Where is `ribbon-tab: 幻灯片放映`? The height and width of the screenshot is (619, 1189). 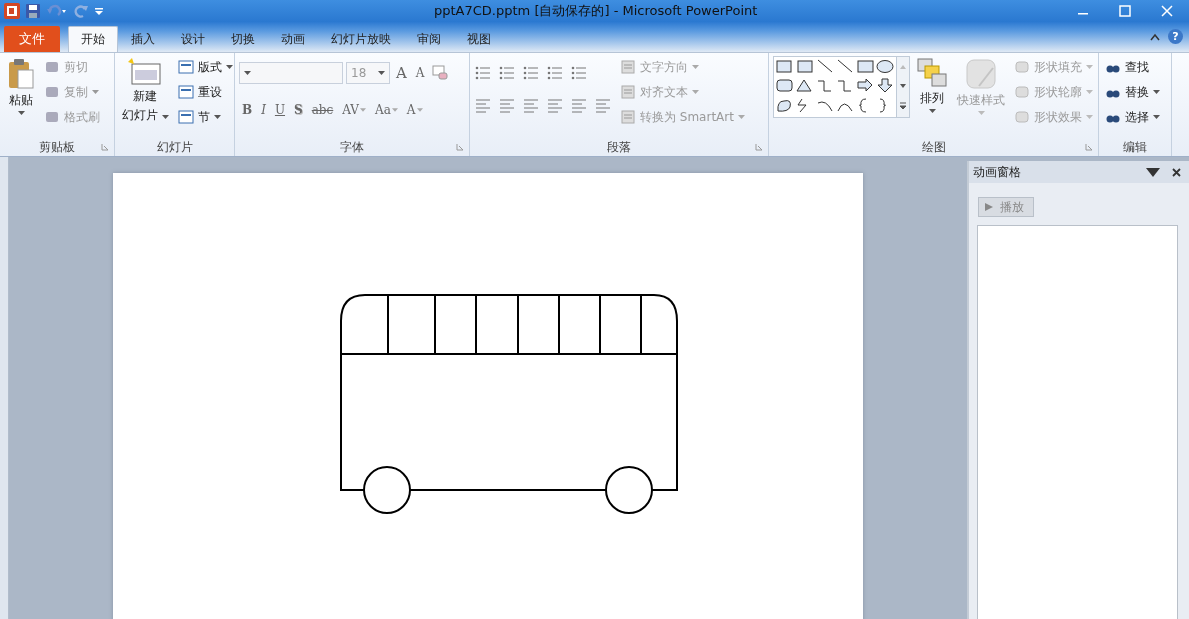 ribbon-tab: 幻灯片放映 is located at coordinates (361, 39).